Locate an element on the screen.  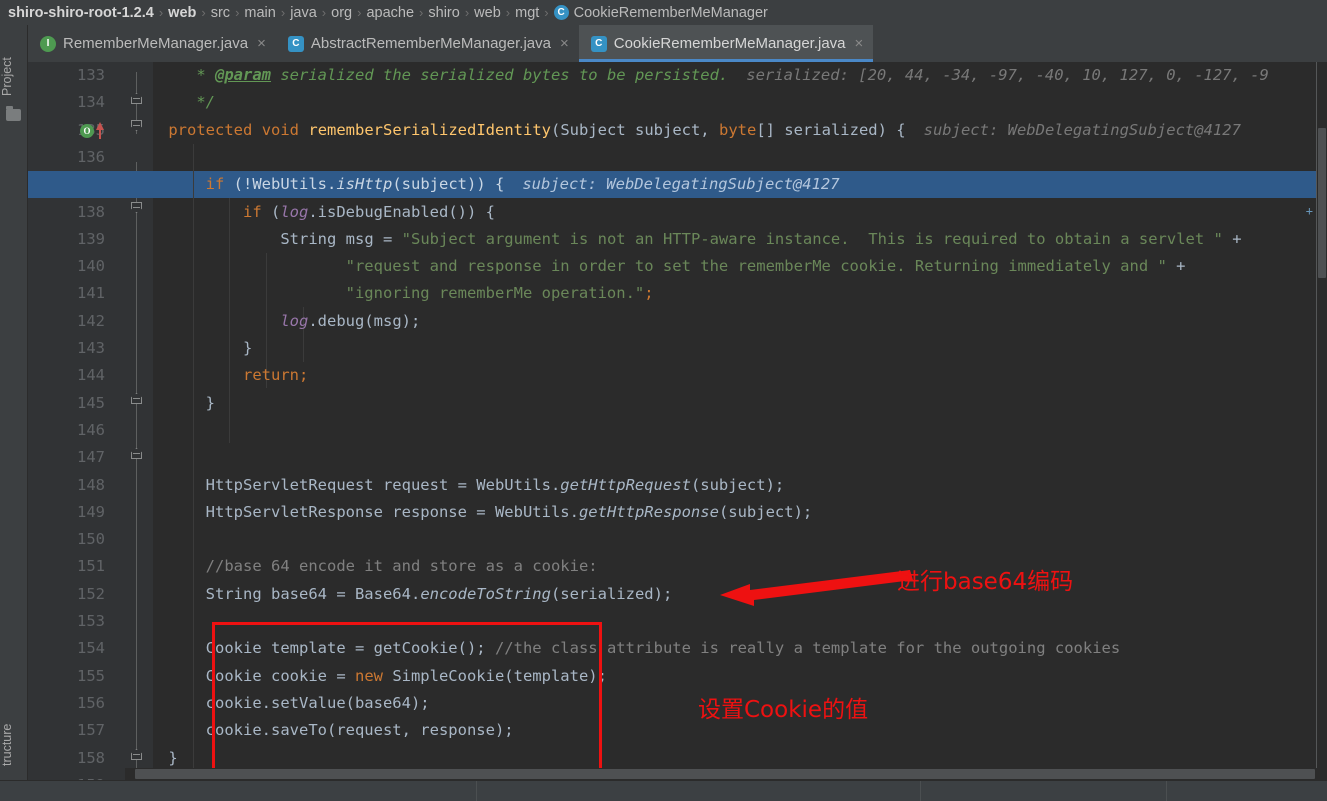
operator: + is located at coordinates (1176, 266).